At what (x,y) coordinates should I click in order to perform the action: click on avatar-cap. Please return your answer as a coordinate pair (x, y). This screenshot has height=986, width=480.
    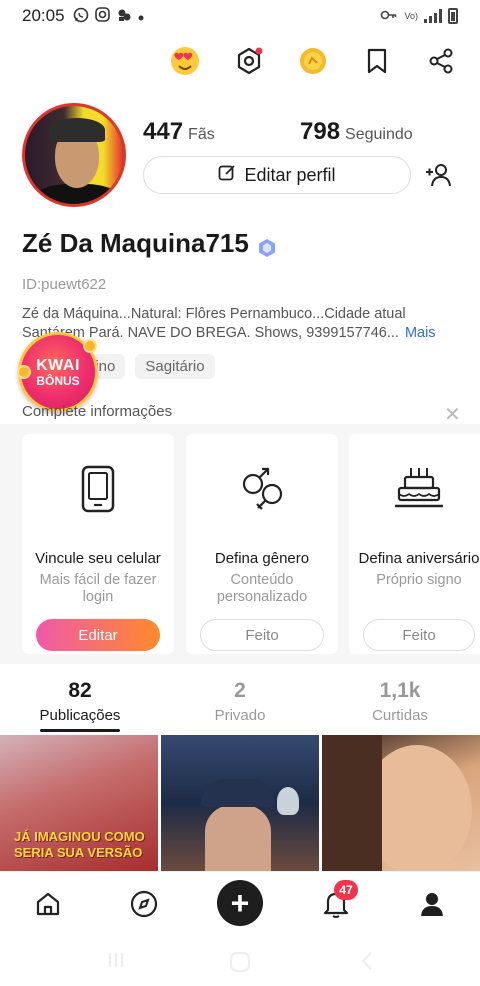
    Looking at the image, I should click on (77, 130).